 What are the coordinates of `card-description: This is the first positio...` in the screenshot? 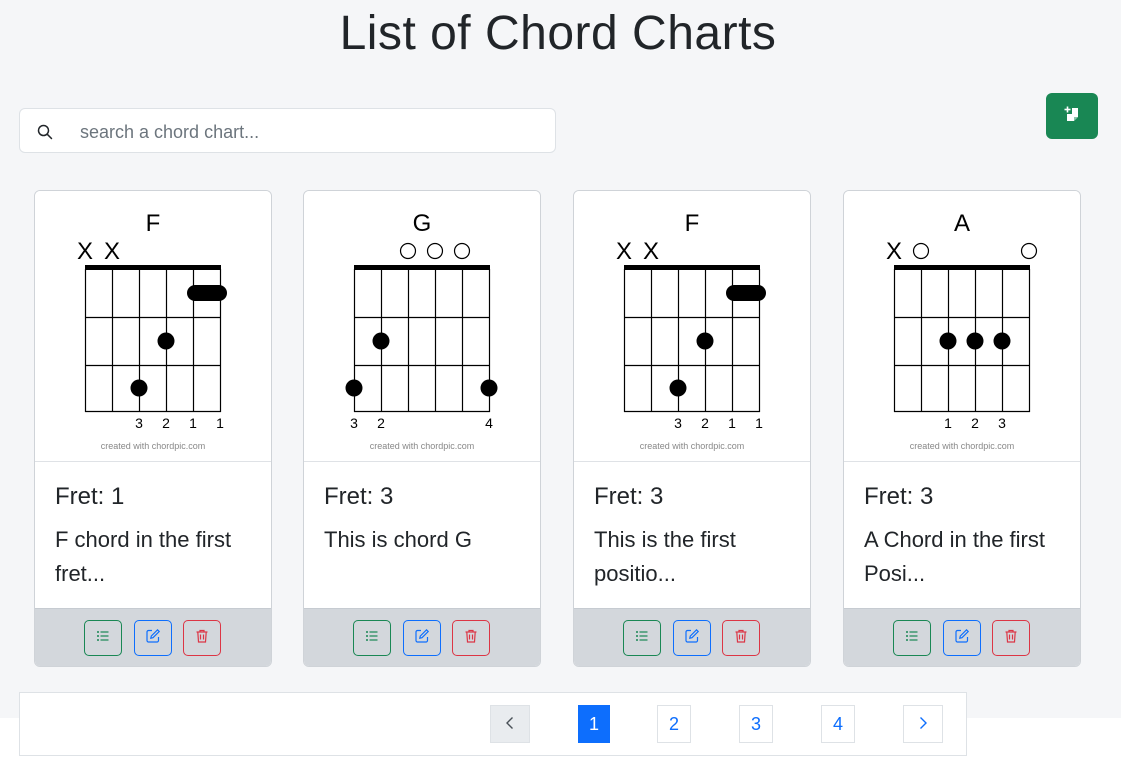 It's located at (665, 556).